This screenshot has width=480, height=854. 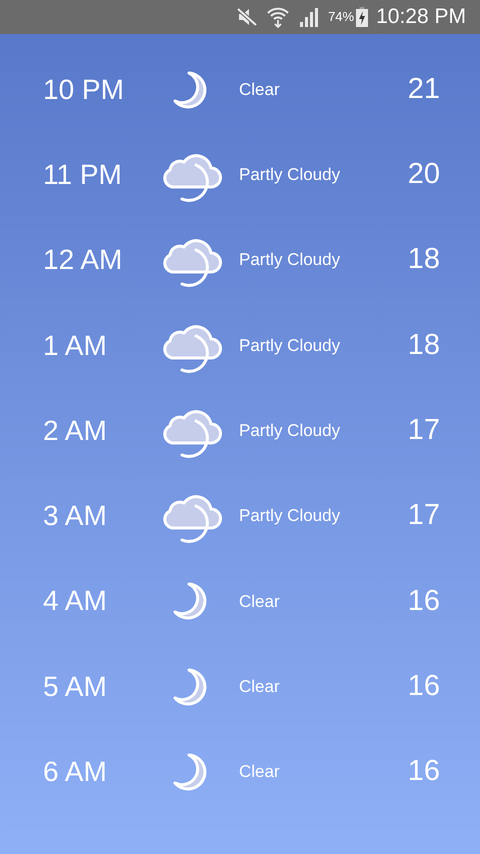 I want to click on battery-charging-icon, so click(x=362, y=17).